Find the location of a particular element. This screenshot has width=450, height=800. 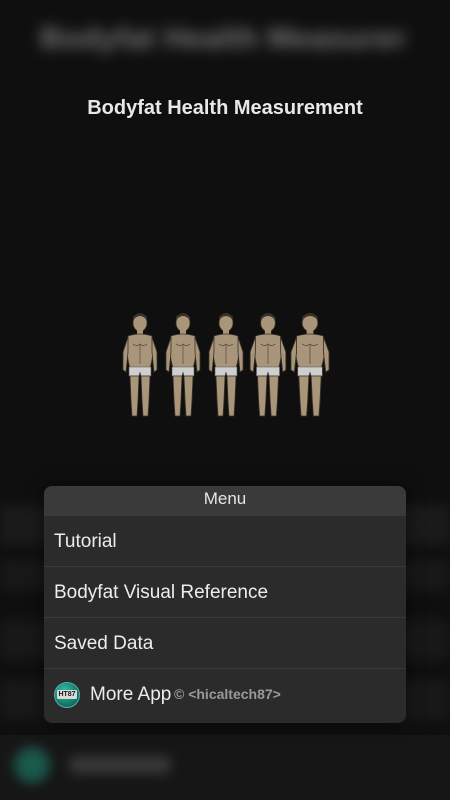

menu-item-saved-data: Saved Data is located at coordinates (225, 643).